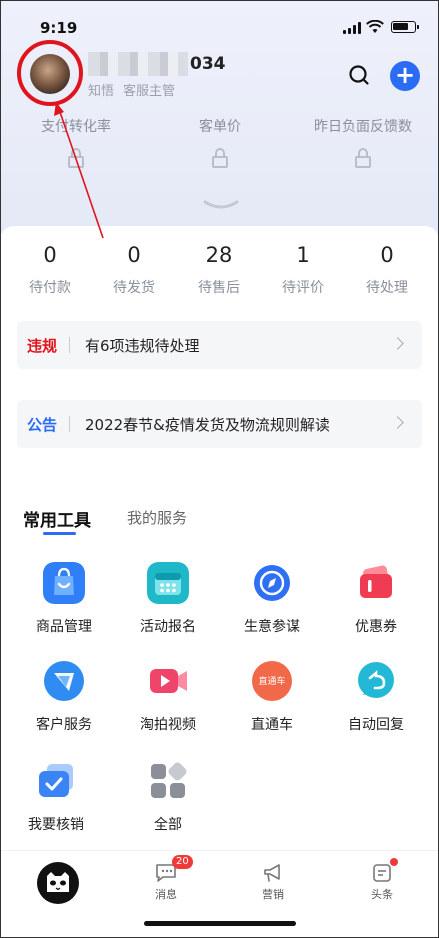  Describe the element at coordinates (64, 725) in the screenshot. I see `tool-label: 客户服务` at that location.